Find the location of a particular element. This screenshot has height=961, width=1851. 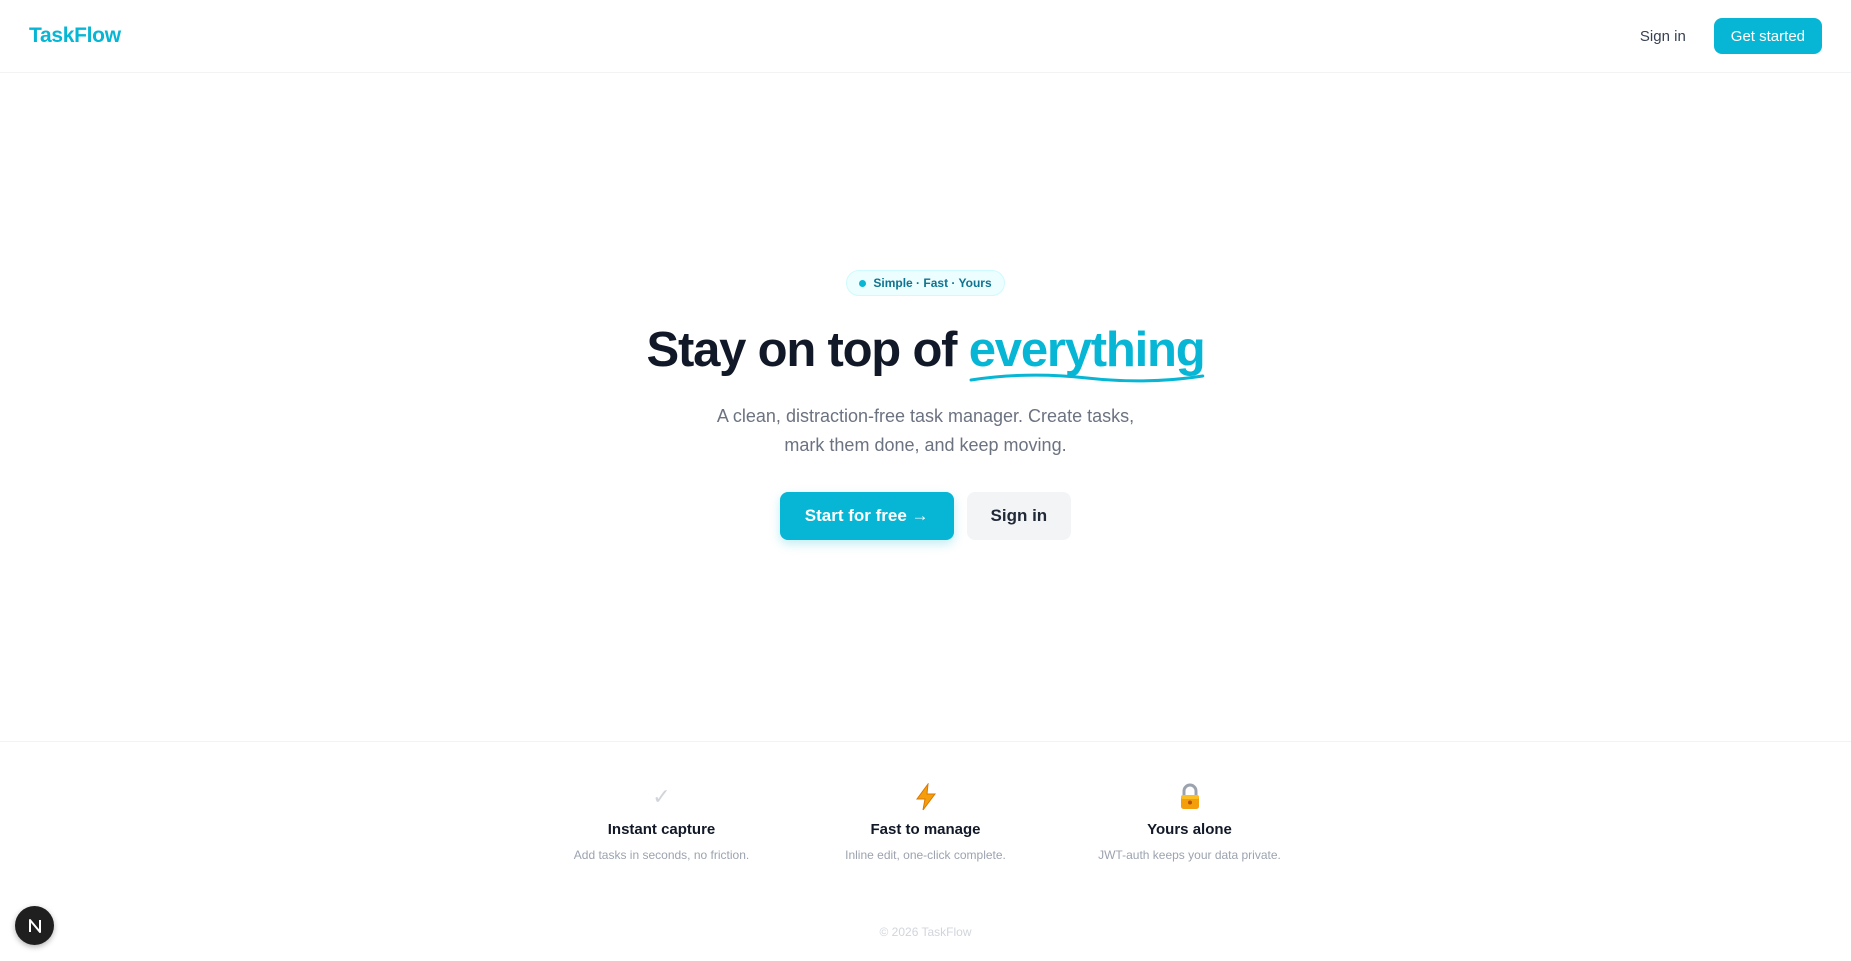

get-started-button: Get started is located at coordinates (1767, 36).